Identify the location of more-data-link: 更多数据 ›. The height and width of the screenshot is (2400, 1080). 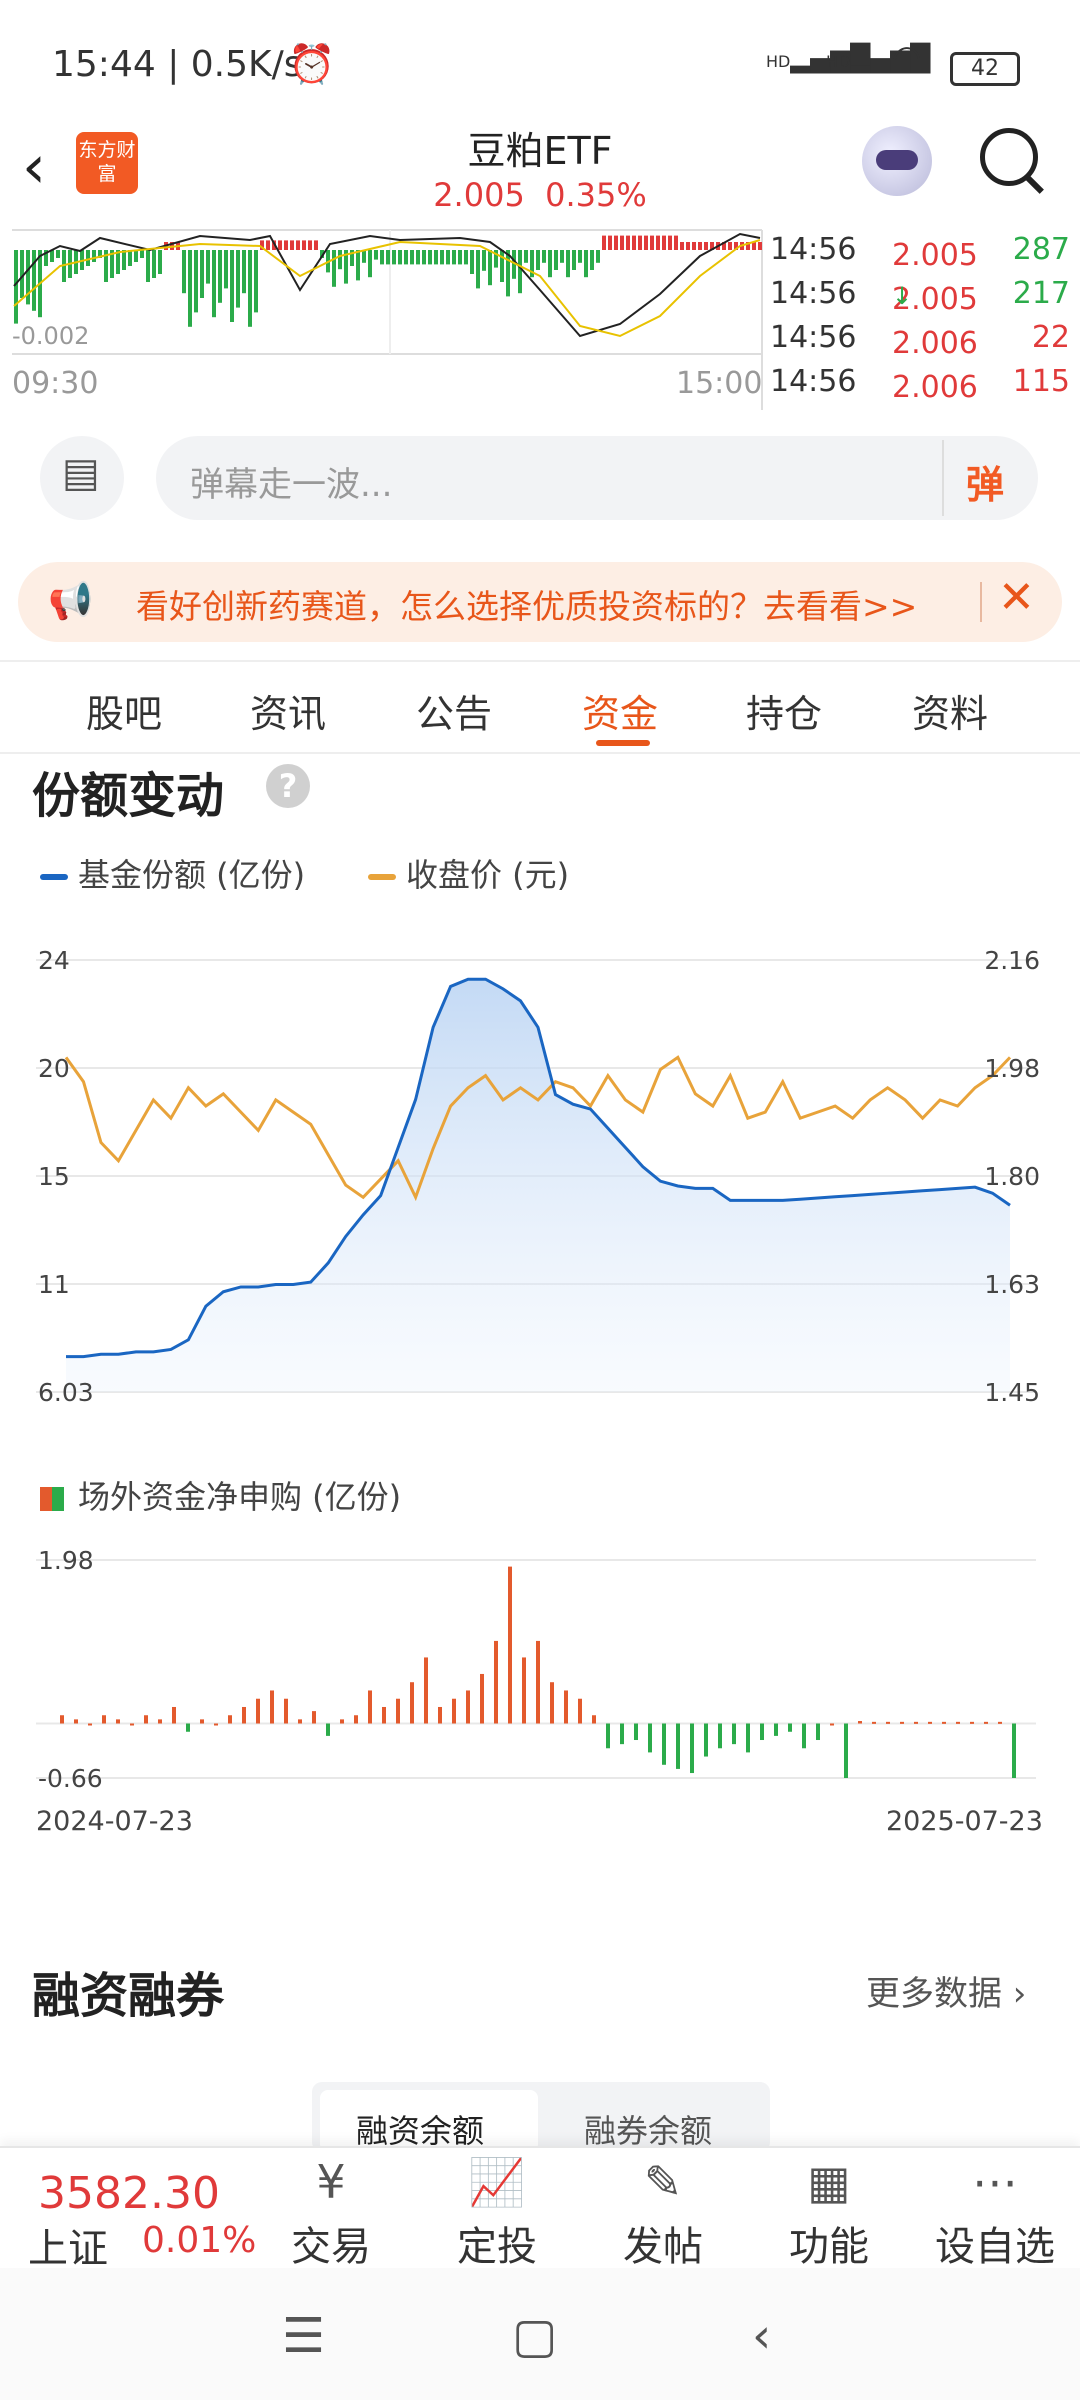
(946, 1990).